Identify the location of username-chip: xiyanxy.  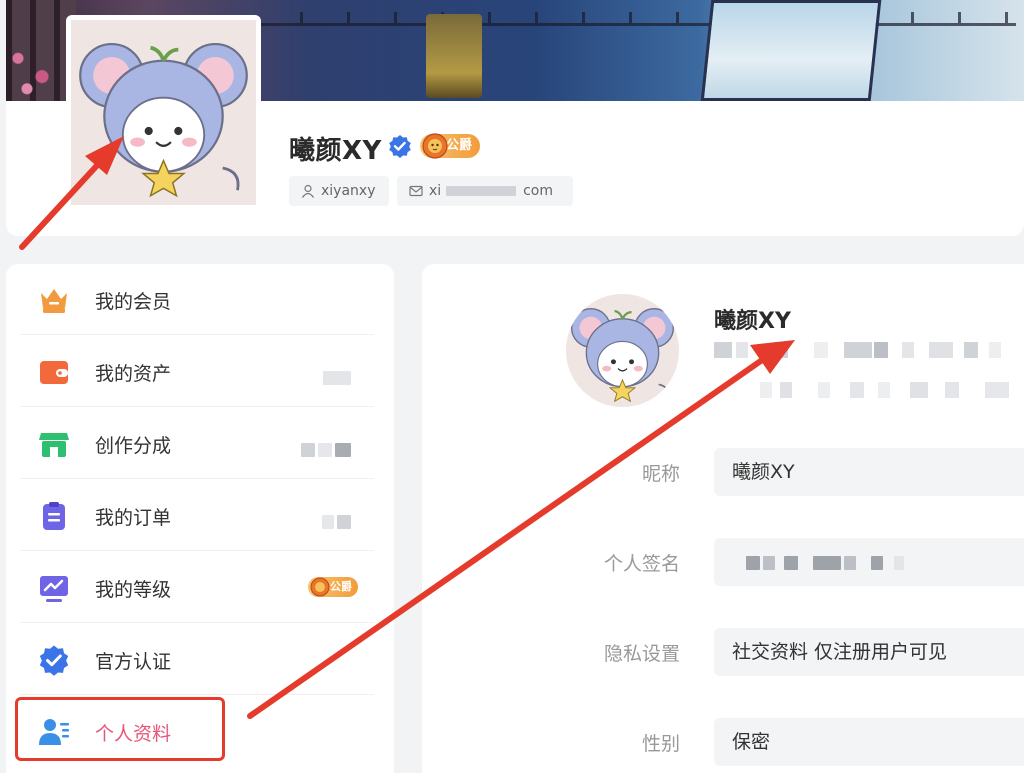
(339, 191).